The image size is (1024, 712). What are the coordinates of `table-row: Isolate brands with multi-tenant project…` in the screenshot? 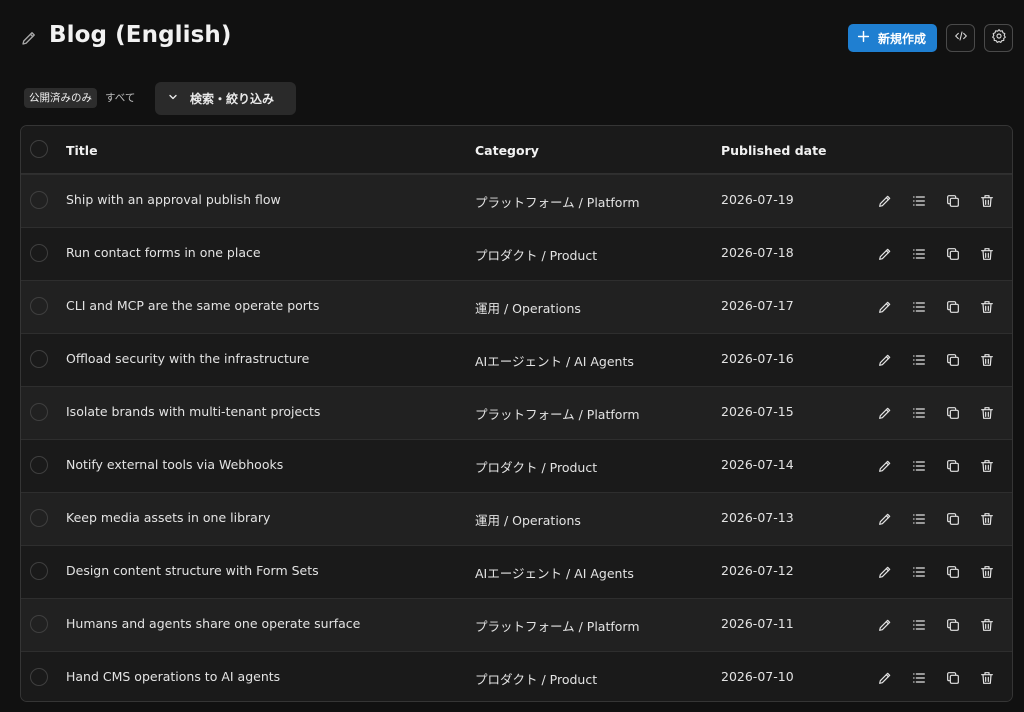 It's located at (516, 412).